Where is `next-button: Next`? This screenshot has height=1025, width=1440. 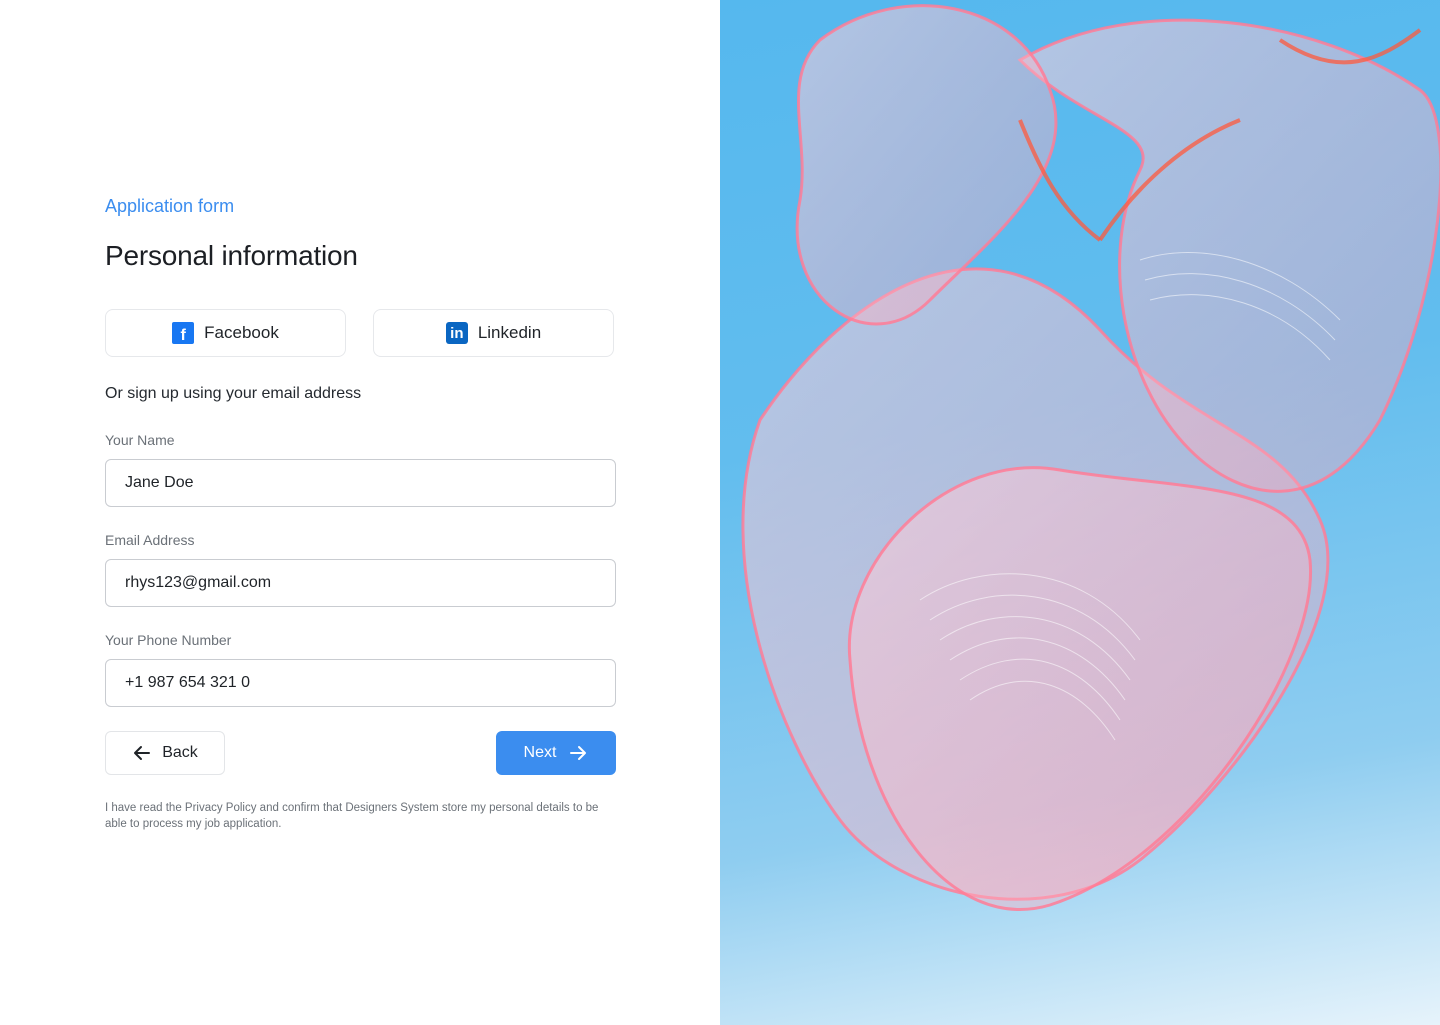 next-button: Next is located at coordinates (556, 753).